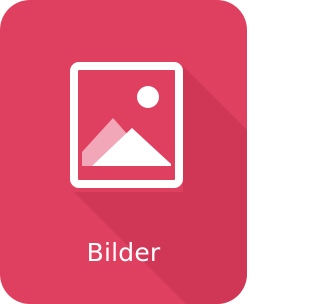 The height and width of the screenshot is (304, 320). What do you see at coordinates (126, 125) in the screenshot?
I see `image-icon` at bounding box center [126, 125].